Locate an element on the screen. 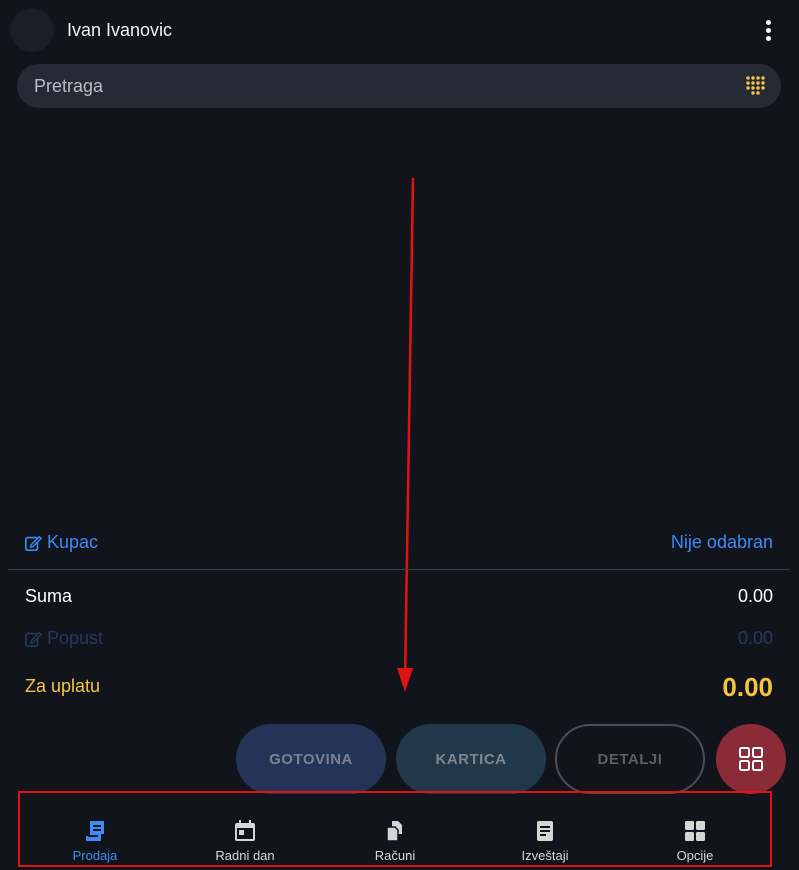 The image size is (799, 870). discount-value: 0.00 is located at coordinates (755, 638).